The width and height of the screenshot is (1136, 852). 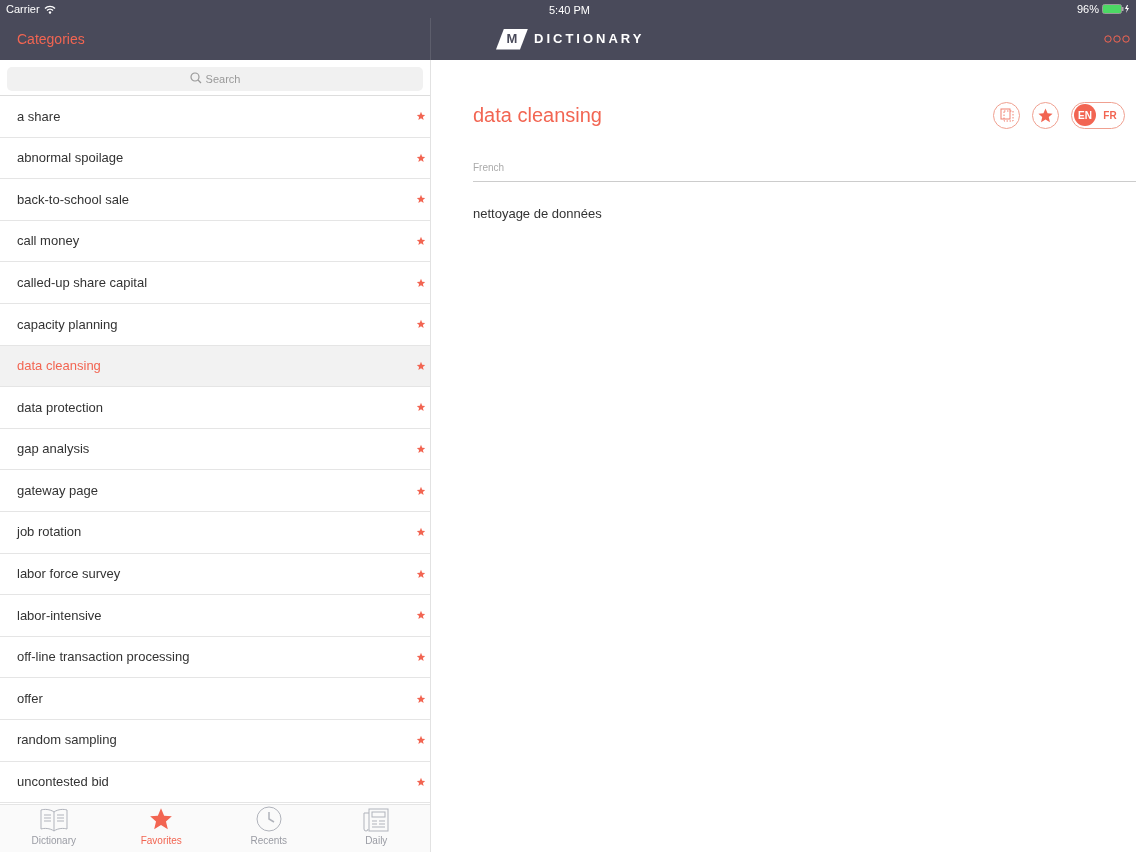 I want to click on list-item: gap analysis, so click(x=215, y=449).